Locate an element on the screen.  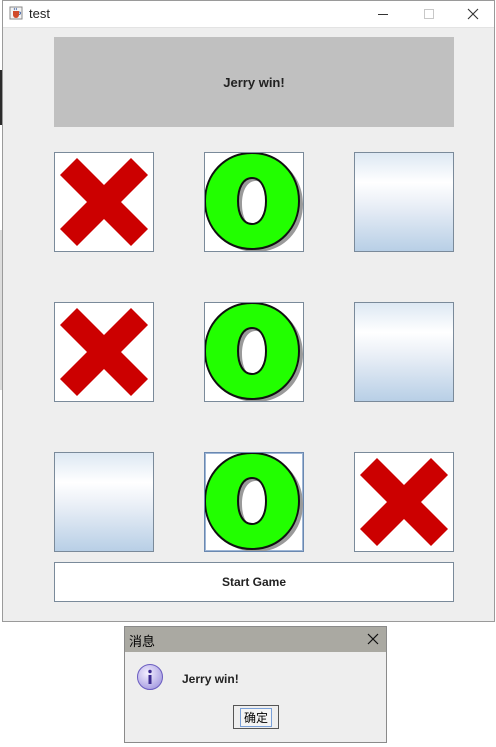
message-dialog: 消息 Jerry win! 确定 is located at coordinates (255, 684).